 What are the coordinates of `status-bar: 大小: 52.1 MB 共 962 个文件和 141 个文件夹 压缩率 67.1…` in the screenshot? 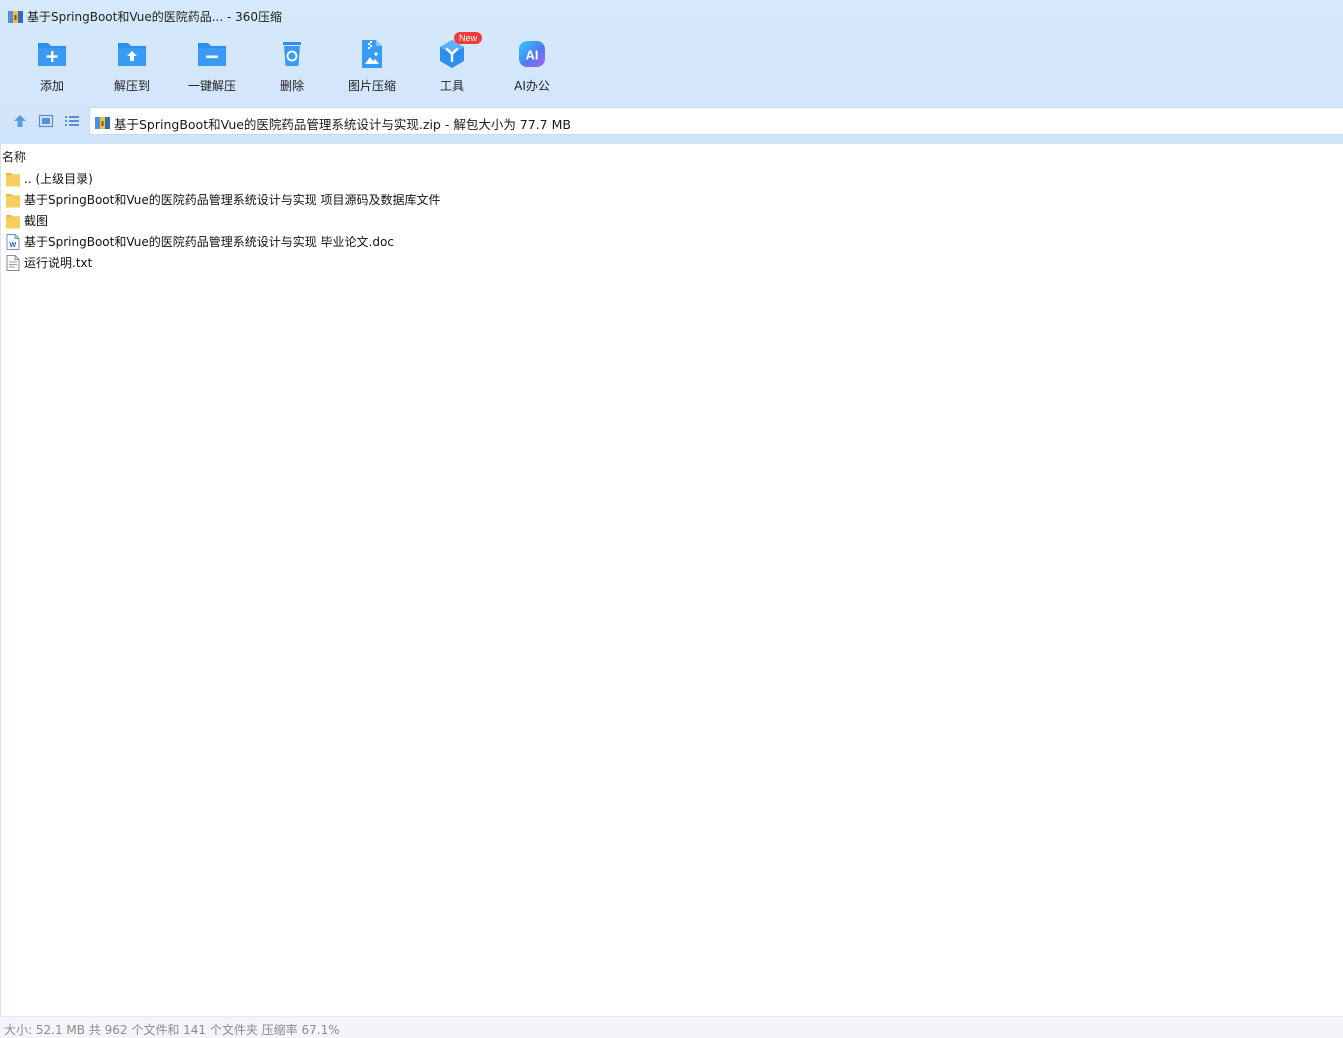 It's located at (671, 1027).